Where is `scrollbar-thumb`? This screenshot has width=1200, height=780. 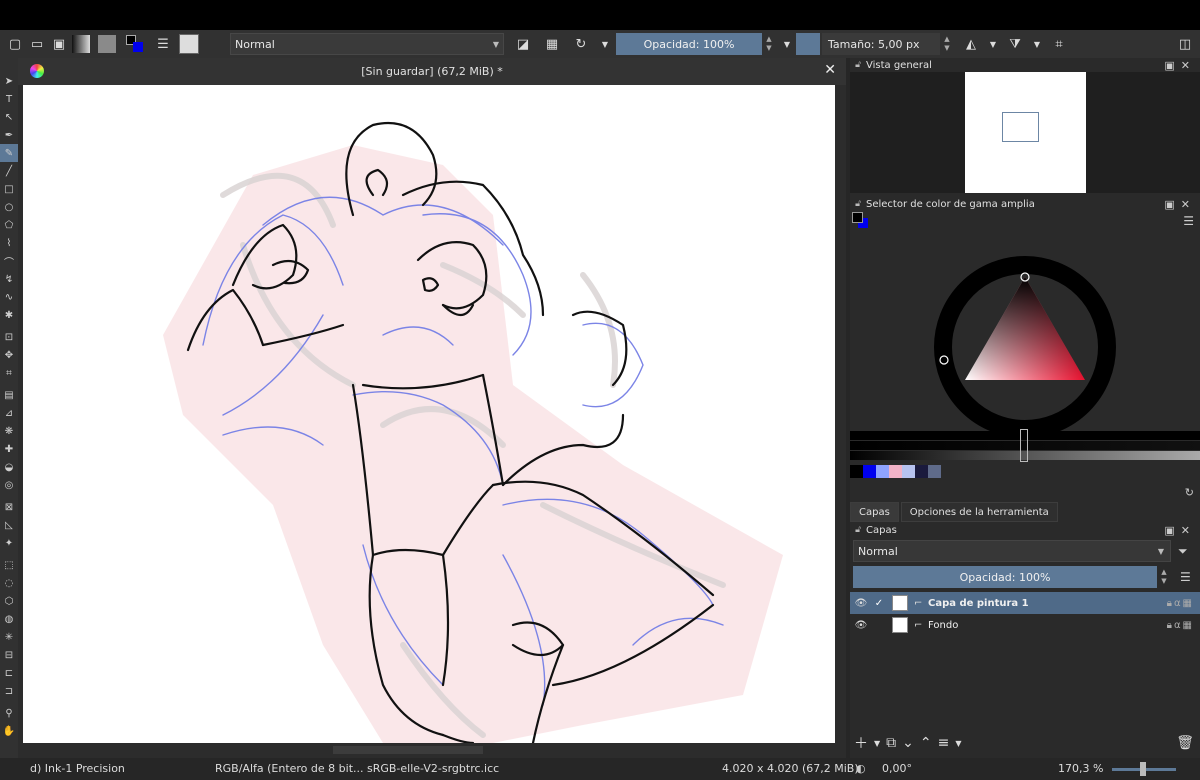 scrollbar-thumb is located at coordinates (408, 750).